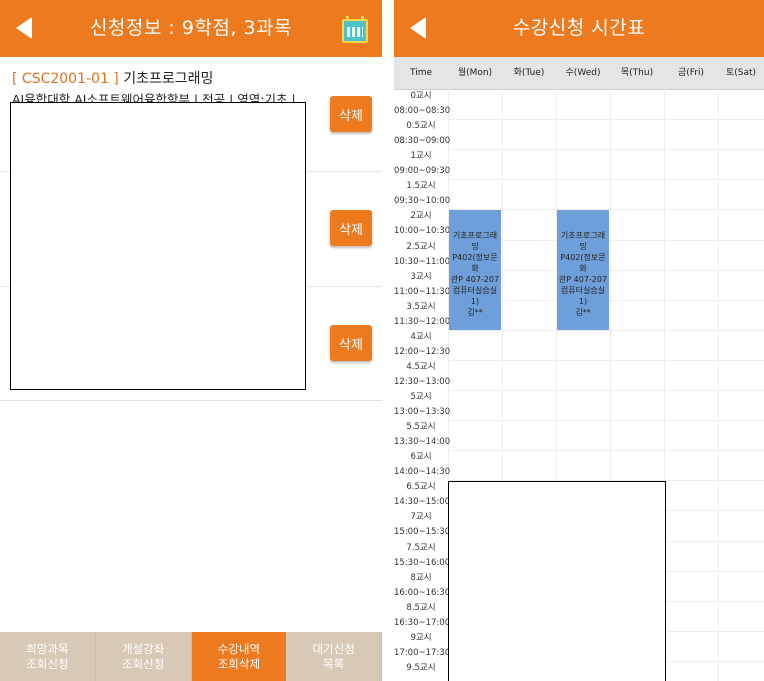 The height and width of the screenshot is (681, 764). I want to click on time-slot-label: 3교시, so click(421, 276).